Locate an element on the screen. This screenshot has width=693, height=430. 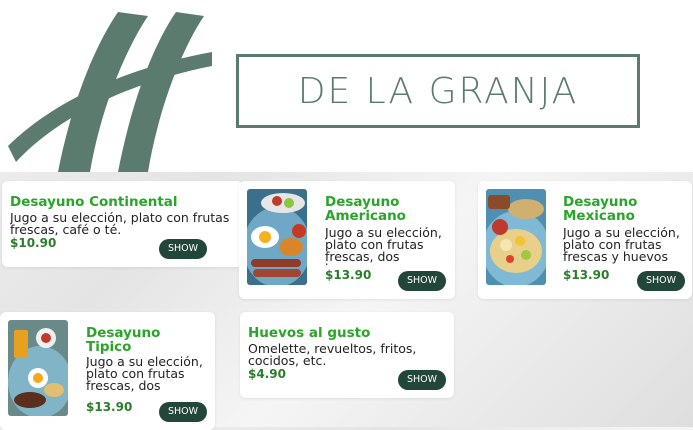
typical-breakfast-photo is located at coordinates (38, 368).